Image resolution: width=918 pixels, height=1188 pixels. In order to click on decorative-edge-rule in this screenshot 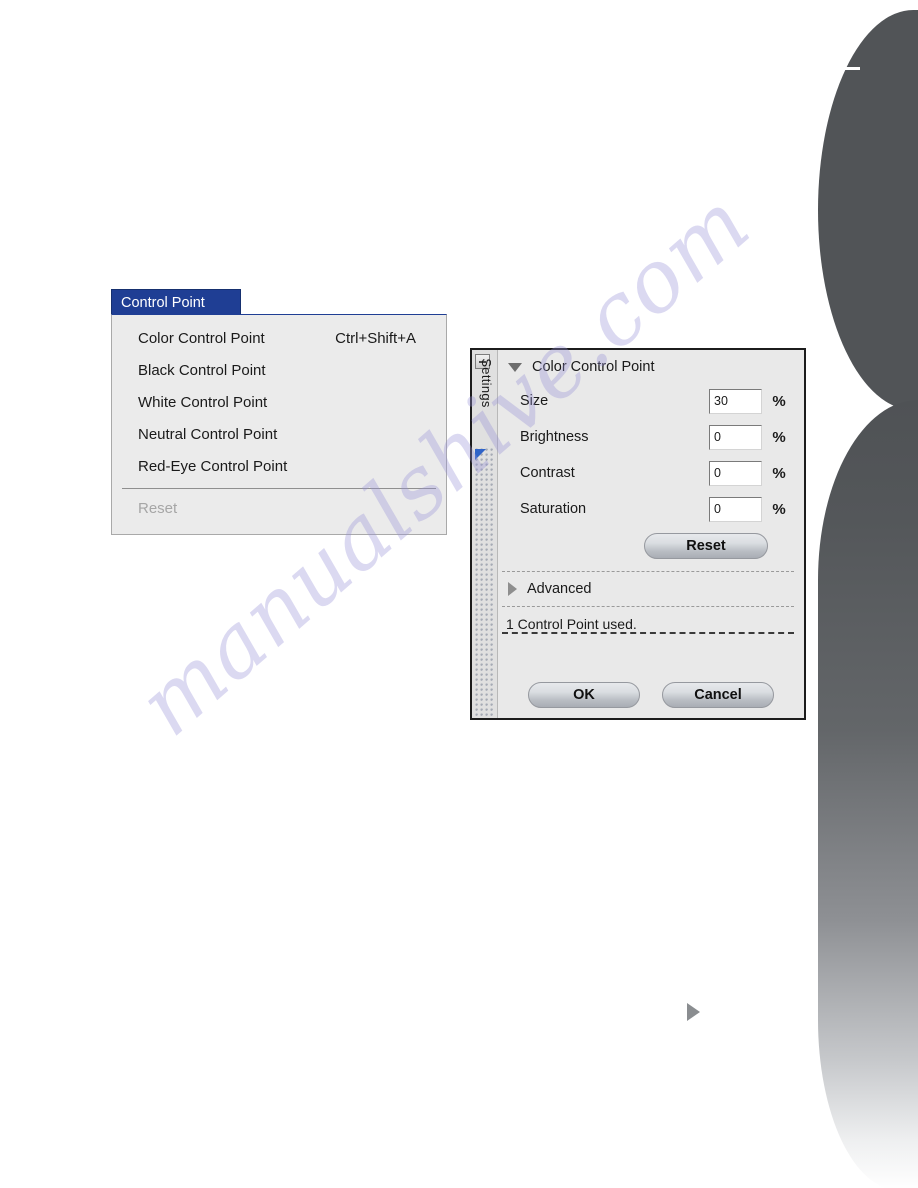, I will do `click(840, 68)`.